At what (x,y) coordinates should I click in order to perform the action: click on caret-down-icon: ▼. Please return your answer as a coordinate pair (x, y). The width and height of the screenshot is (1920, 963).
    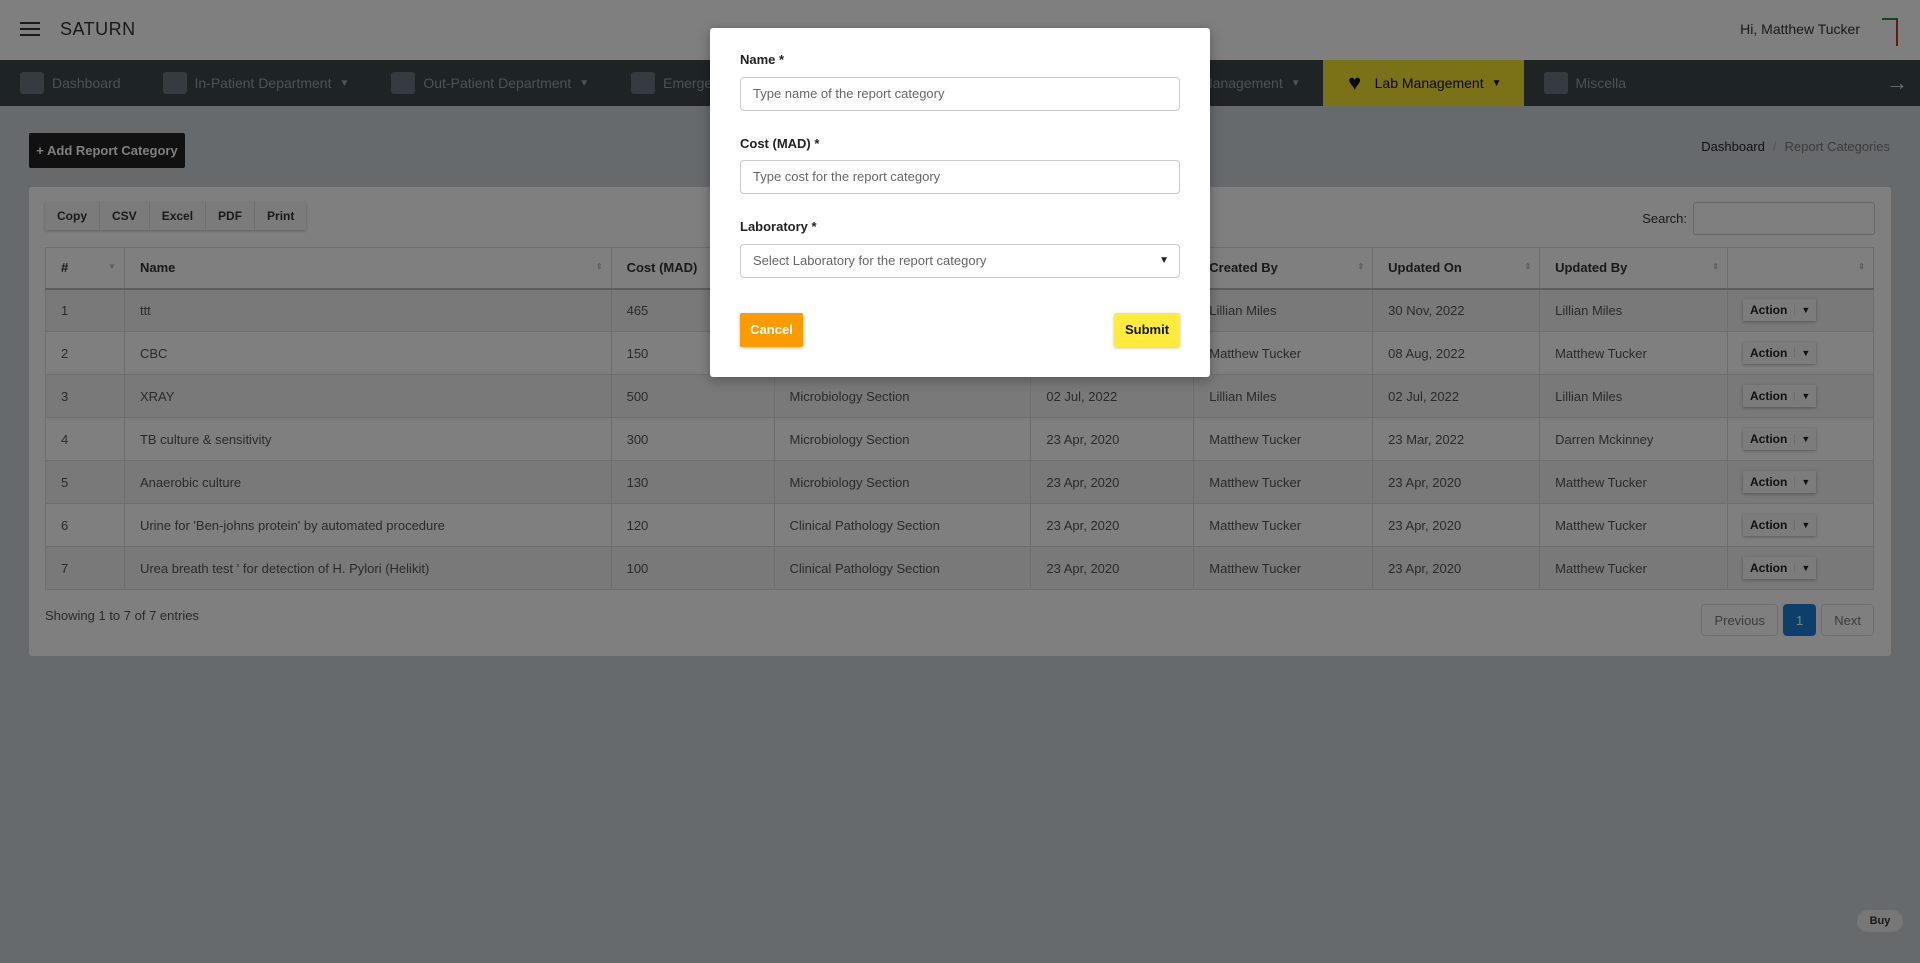
    Looking at the image, I should click on (1164, 260).